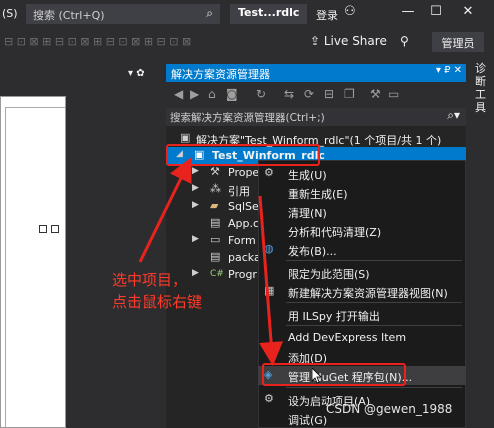 This screenshot has height=428, width=494. I want to click on annotation-line1: 选中项目，, so click(150, 280).